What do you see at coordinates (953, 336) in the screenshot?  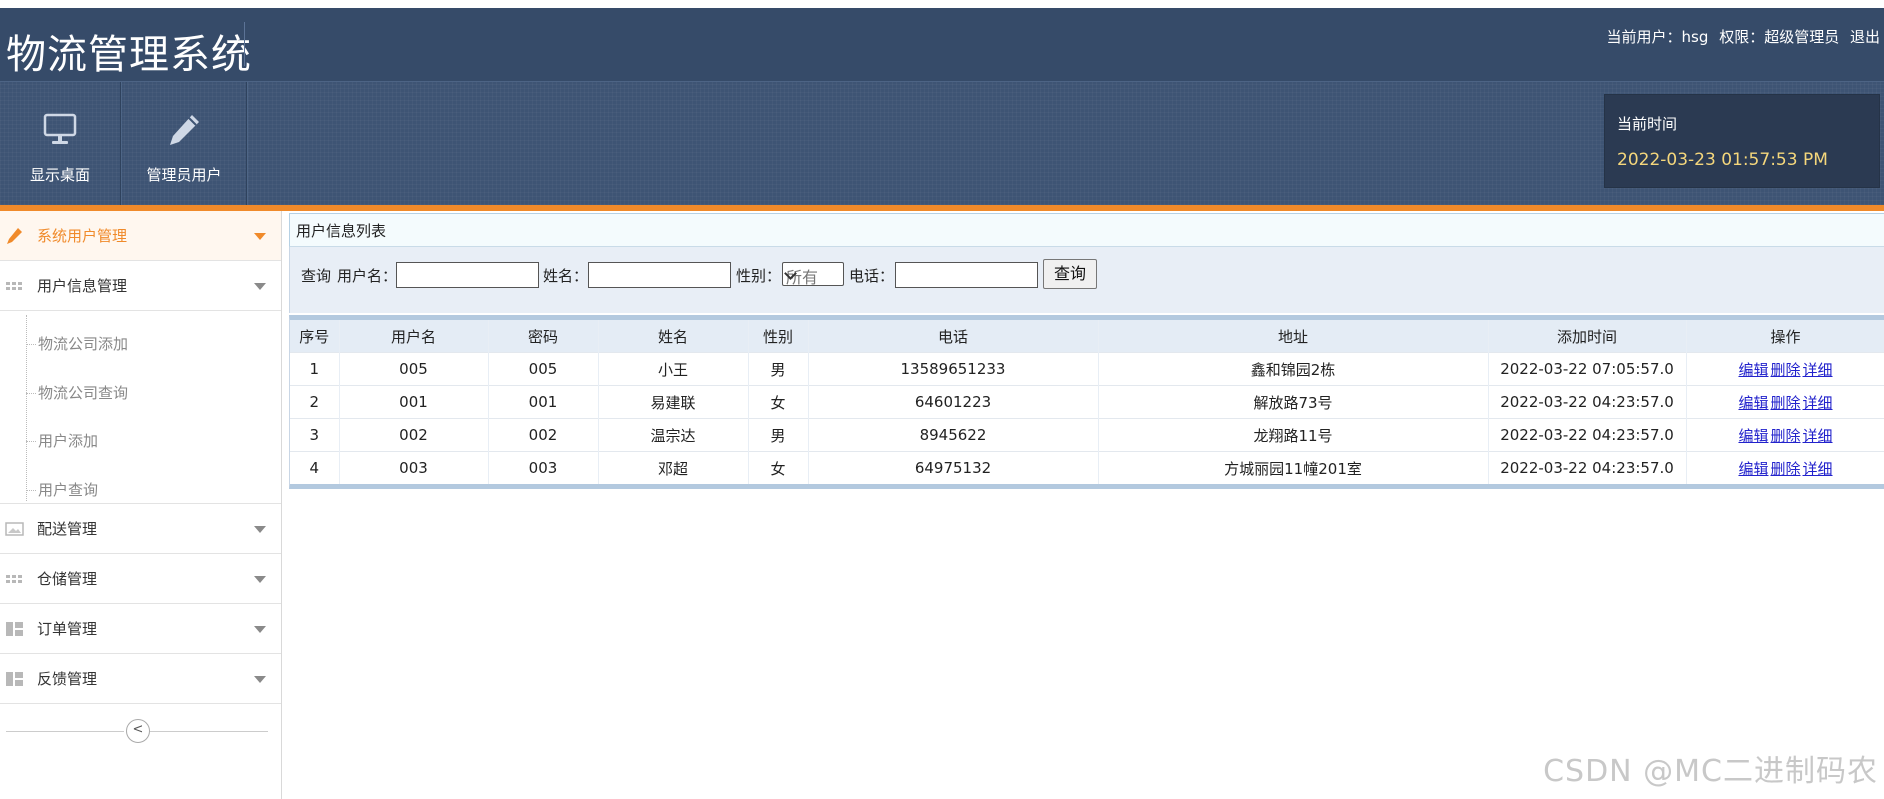 I see `column-header: 电话` at bounding box center [953, 336].